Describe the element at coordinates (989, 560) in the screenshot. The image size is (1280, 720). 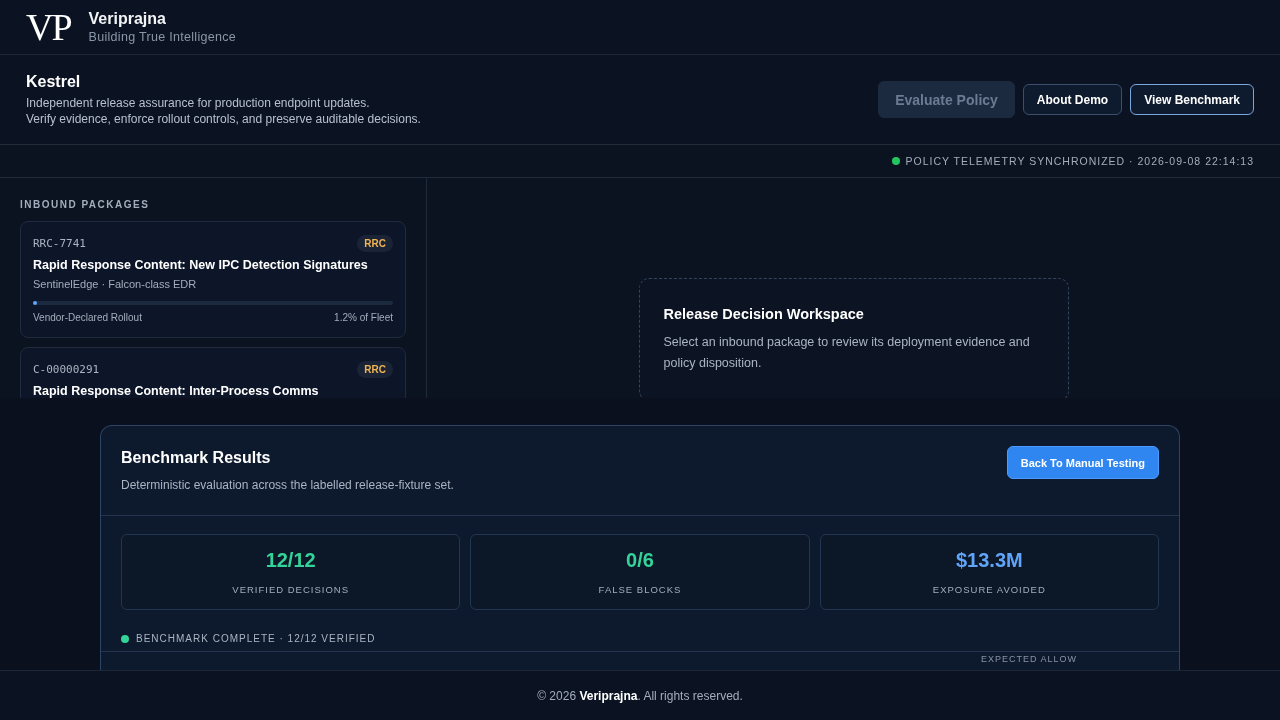
I see `stat-value: $13.3M` at that location.